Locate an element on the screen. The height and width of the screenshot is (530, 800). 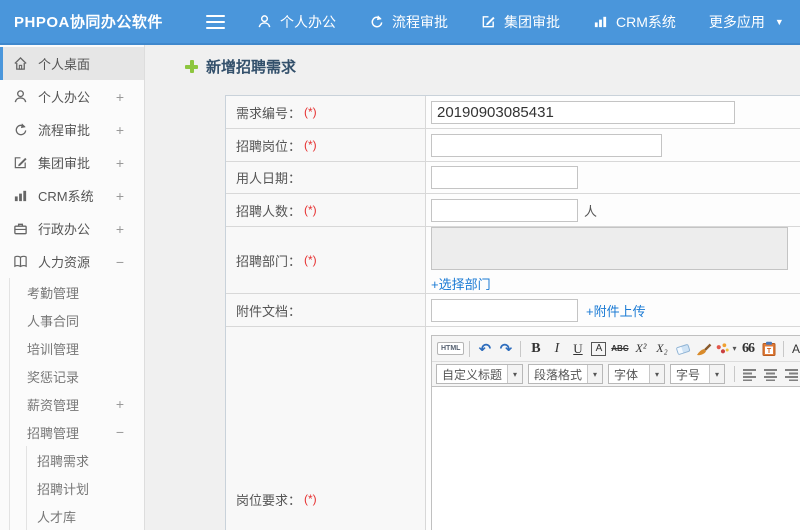
recruitment-submenu: 招聘需求 招聘计划 人才库 is located at coordinates (85, 488).